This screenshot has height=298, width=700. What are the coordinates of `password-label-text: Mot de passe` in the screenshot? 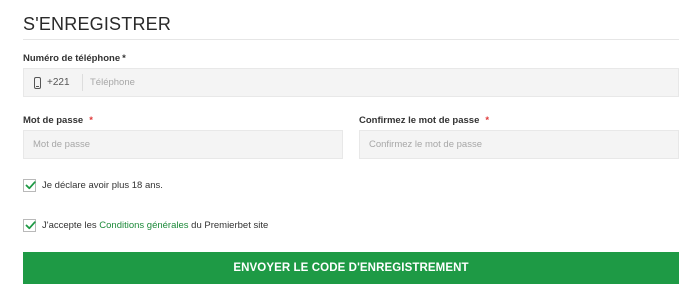 It's located at (53, 120).